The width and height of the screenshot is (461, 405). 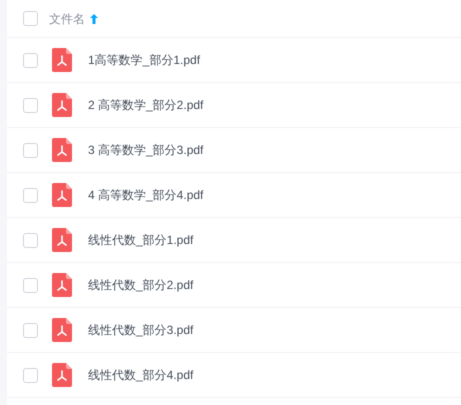 I want to click on file-name: 线性代数_部分4.pdf, so click(x=141, y=375).